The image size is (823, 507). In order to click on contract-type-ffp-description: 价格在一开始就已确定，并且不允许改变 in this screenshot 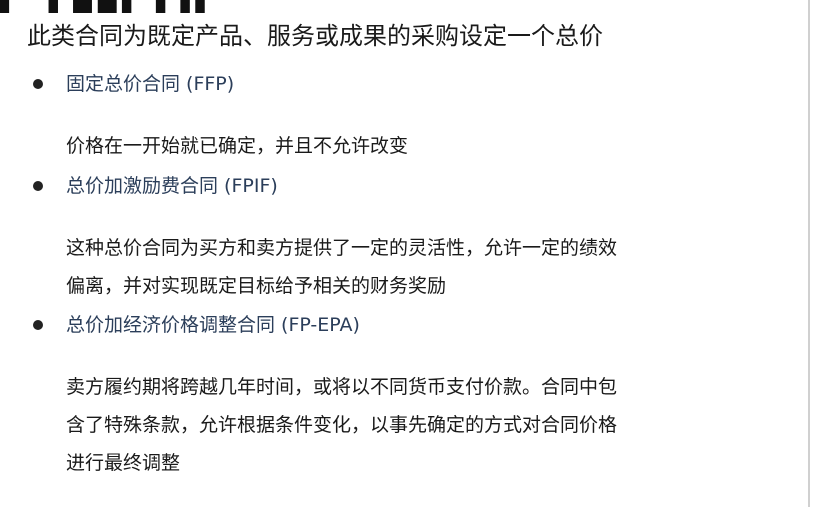, I will do `click(386, 146)`.